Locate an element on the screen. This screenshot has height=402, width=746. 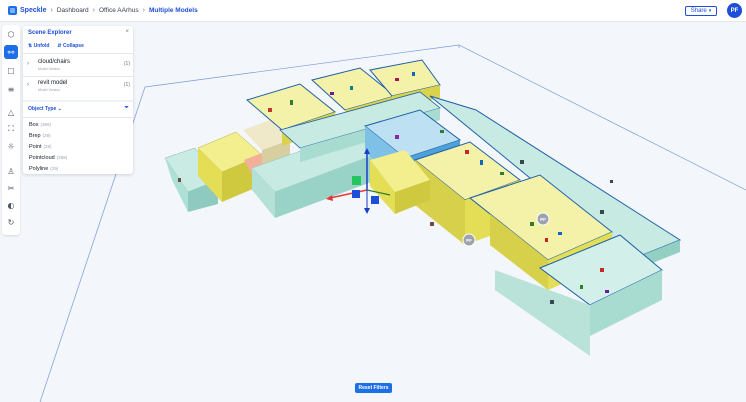
layers-icon: ≡ is located at coordinates (11, 89).